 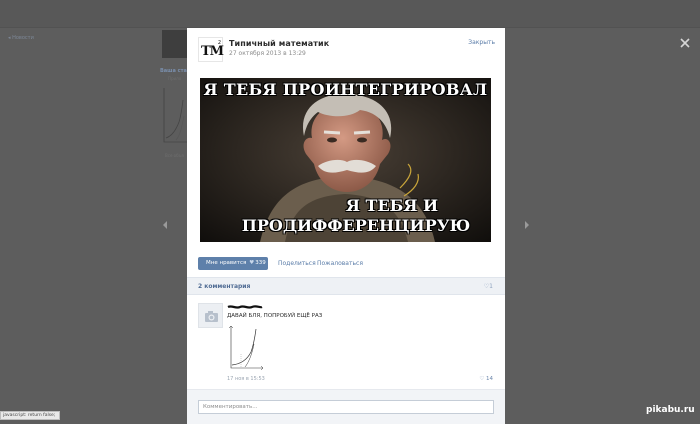 What do you see at coordinates (226, 263) in the screenshot?
I see `like-label: Мне нравится` at bounding box center [226, 263].